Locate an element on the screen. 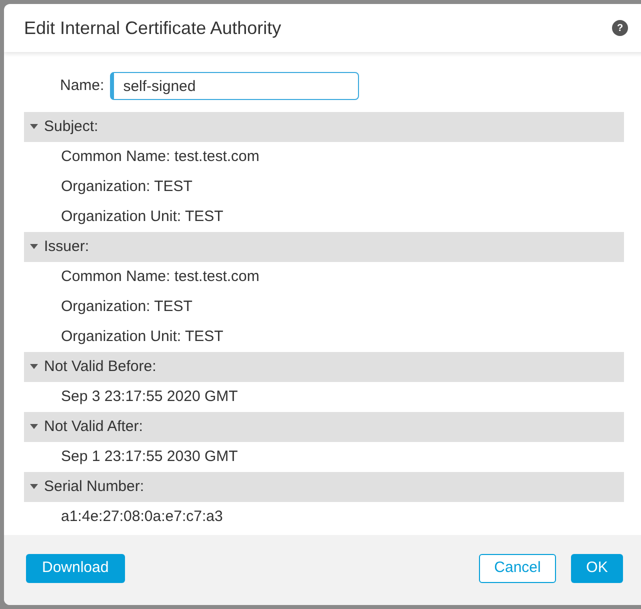 The image size is (641, 609). field-text: a1:4e:27:08:0a:e7:c7:a3 is located at coordinates (142, 516).